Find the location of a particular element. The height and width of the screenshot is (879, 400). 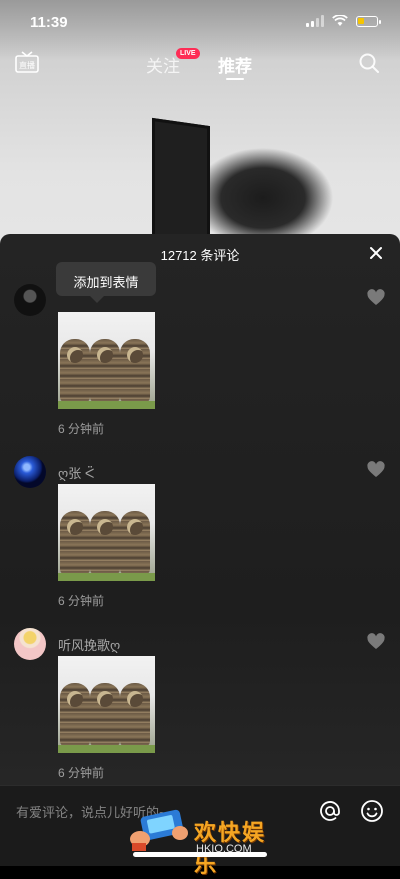

wifi-icon is located at coordinates (340, 20).